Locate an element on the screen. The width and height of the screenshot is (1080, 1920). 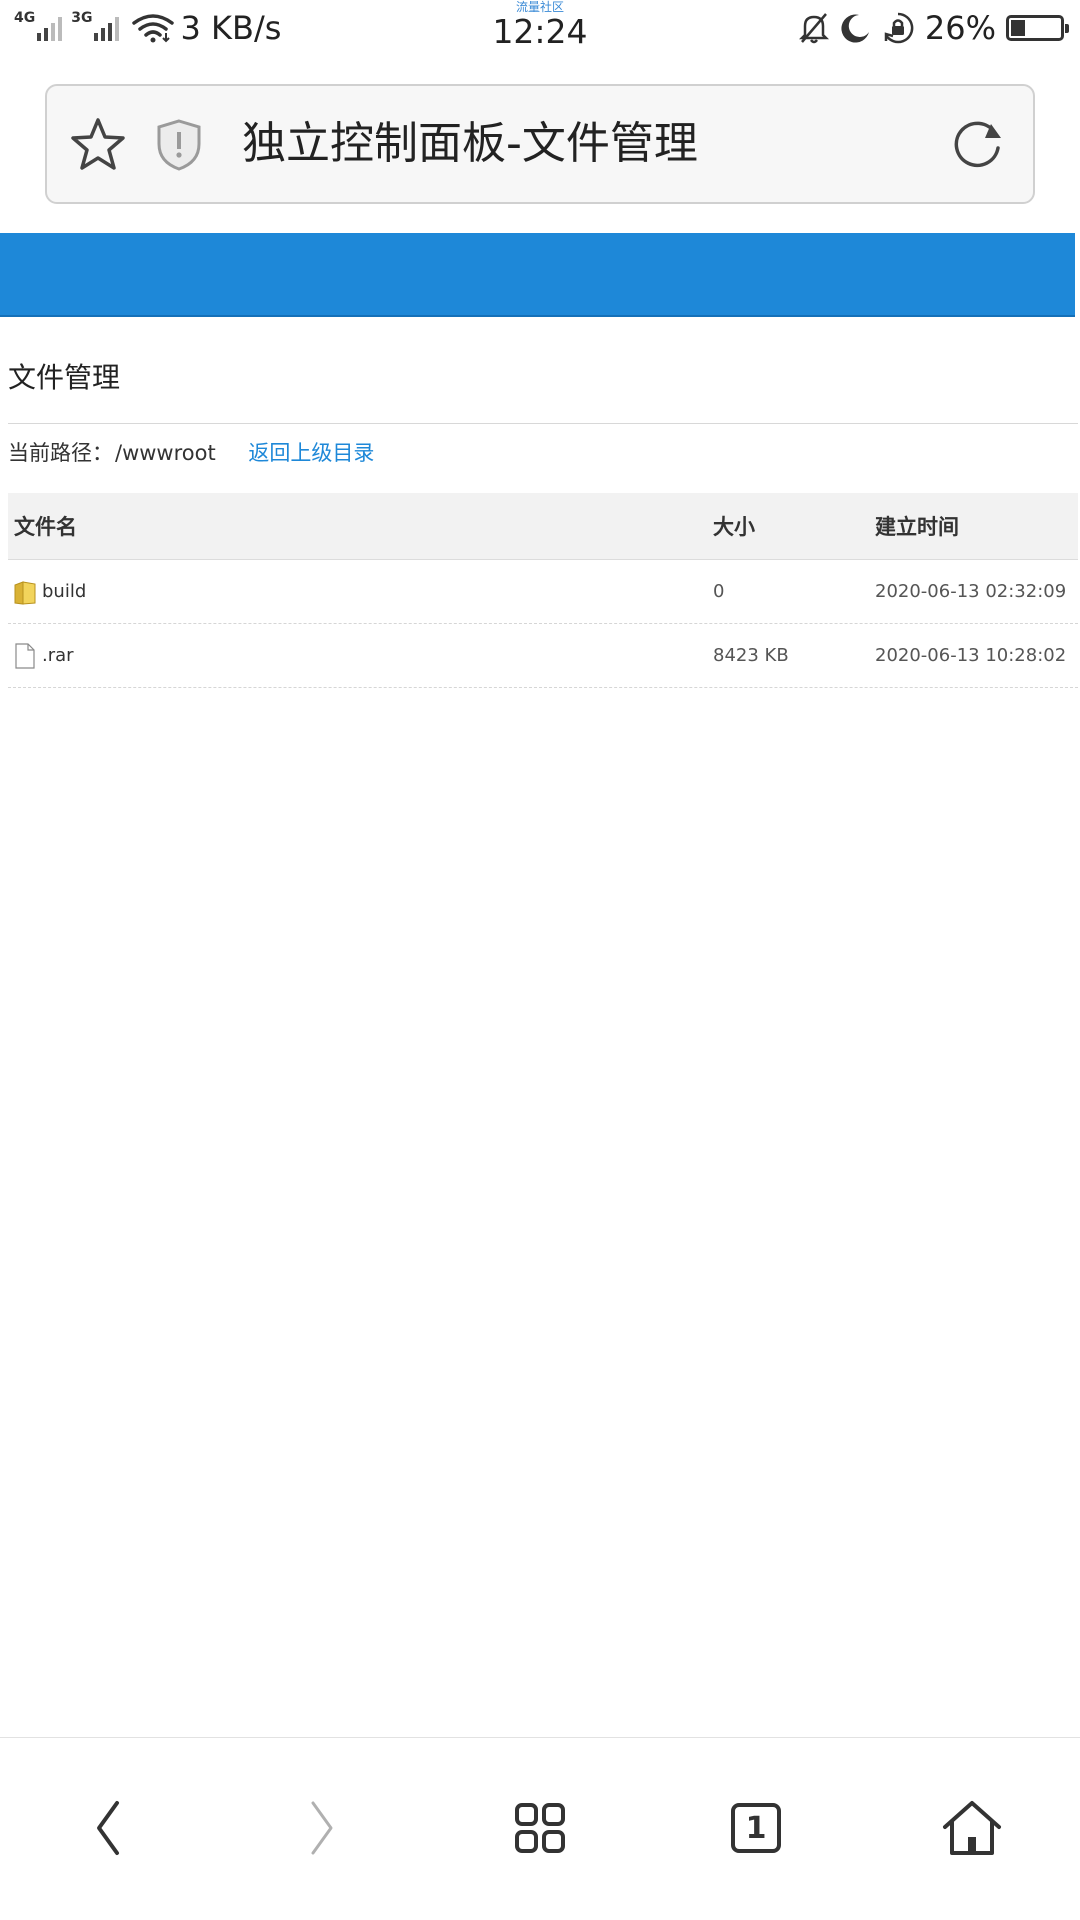
battery-level is located at coordinates (1018, 28).